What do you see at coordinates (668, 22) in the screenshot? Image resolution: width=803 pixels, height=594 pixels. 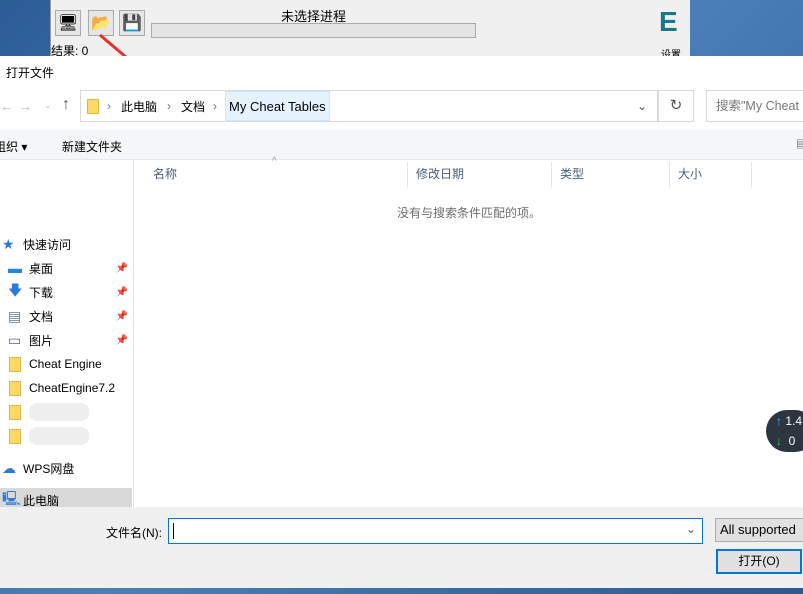 I see `ce-logo-icon: E` at bounding box center [668, 22].